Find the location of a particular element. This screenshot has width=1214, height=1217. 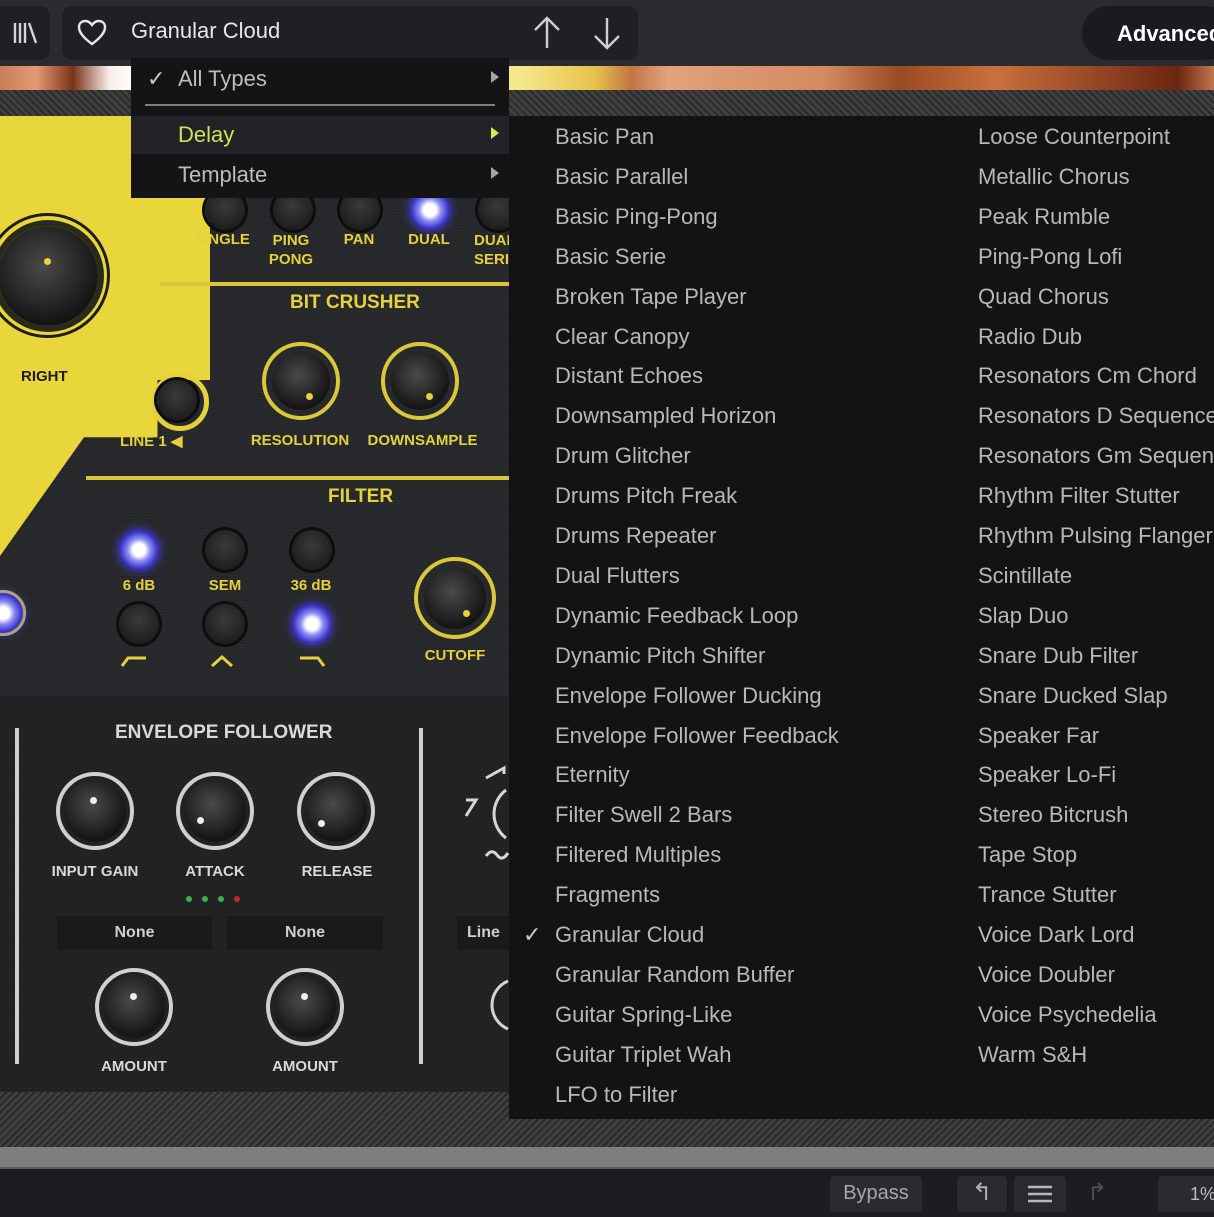

resolution-knob is located at coordinates (301, 381).